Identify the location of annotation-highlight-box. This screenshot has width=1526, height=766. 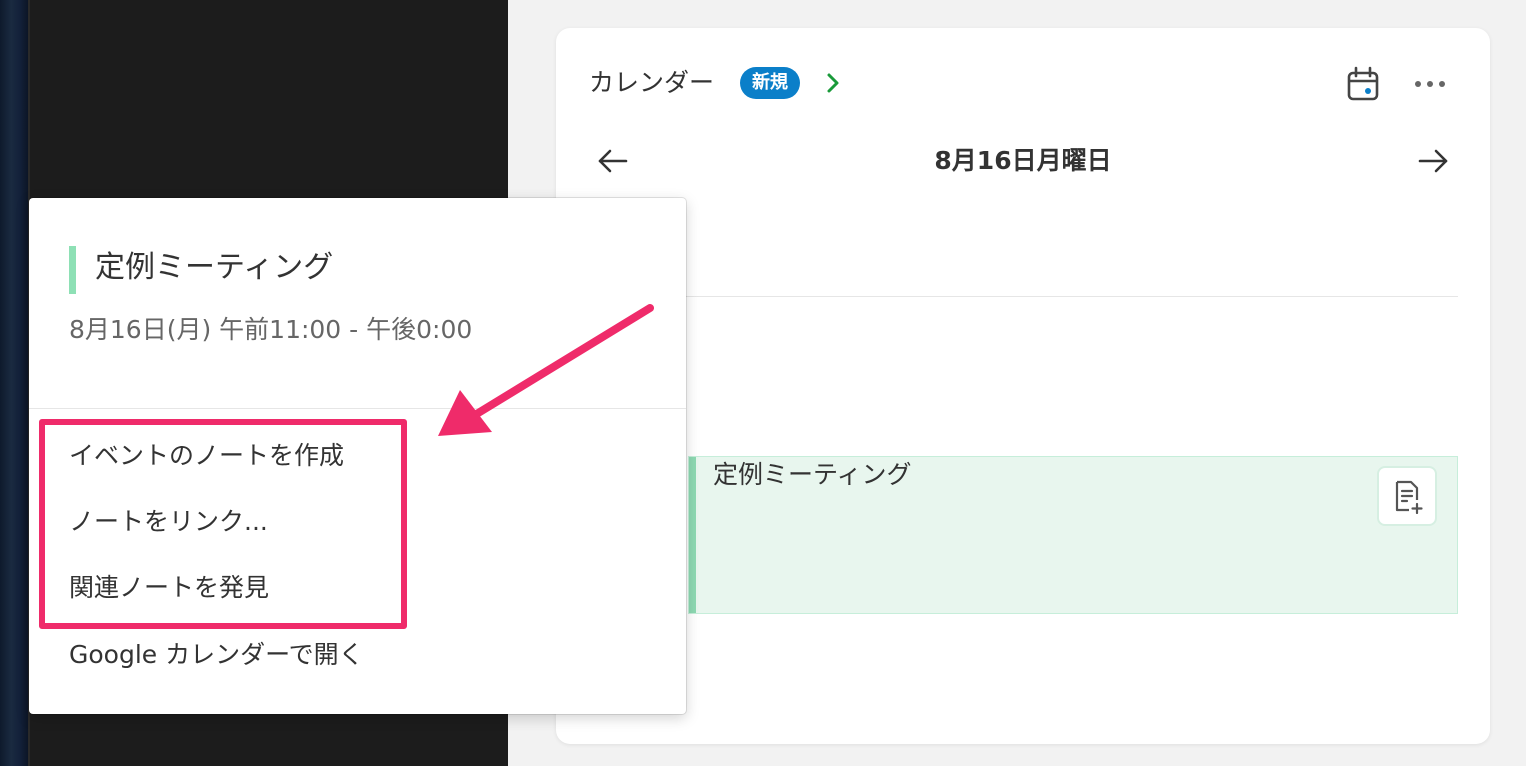
(223, 524).